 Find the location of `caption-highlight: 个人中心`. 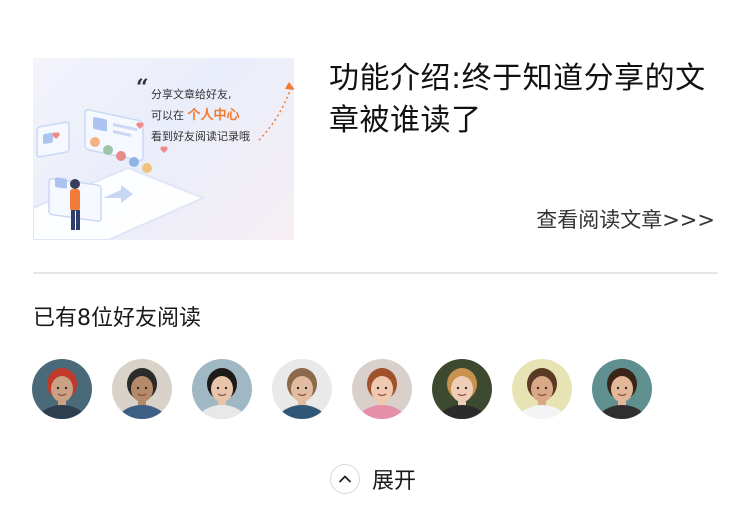

caption-highlight: 个人中心 is located at coordinates (213, 115).